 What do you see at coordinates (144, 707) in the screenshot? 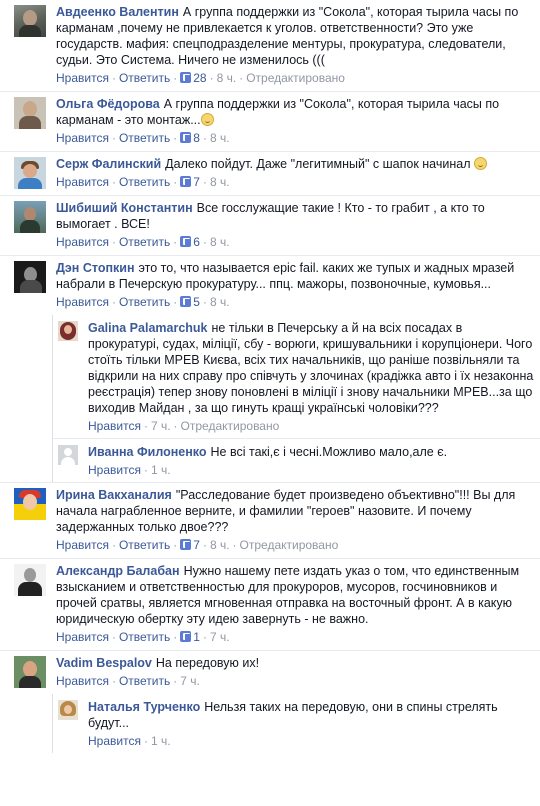
I see `comment-author: Наталья Турченко` at bounding box center [144, 707].